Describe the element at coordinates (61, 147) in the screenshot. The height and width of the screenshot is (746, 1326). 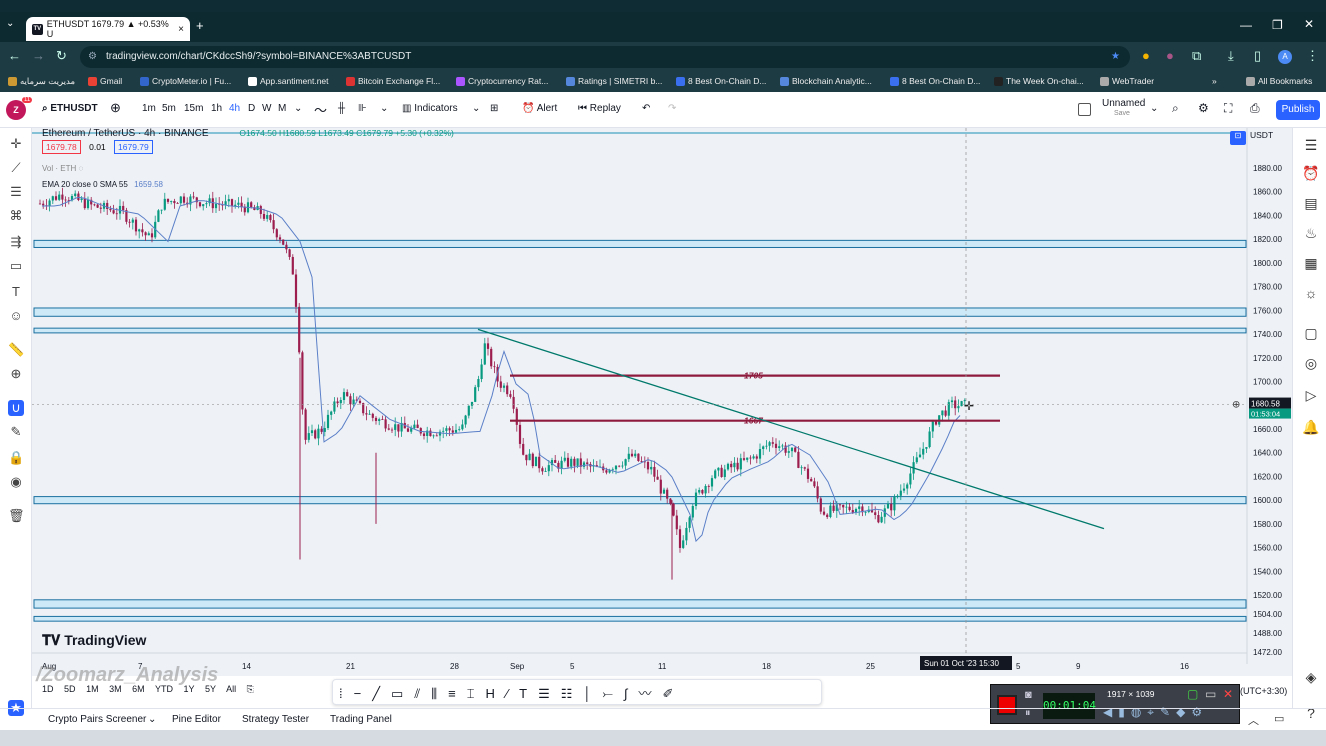
I see `bid-price: 1679.78` at that location.